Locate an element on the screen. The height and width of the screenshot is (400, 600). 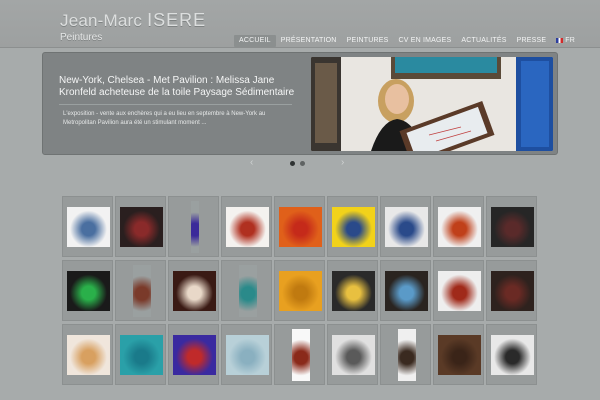
nav-item-peintures: PEINTURES is located at coordinates (368, 41).